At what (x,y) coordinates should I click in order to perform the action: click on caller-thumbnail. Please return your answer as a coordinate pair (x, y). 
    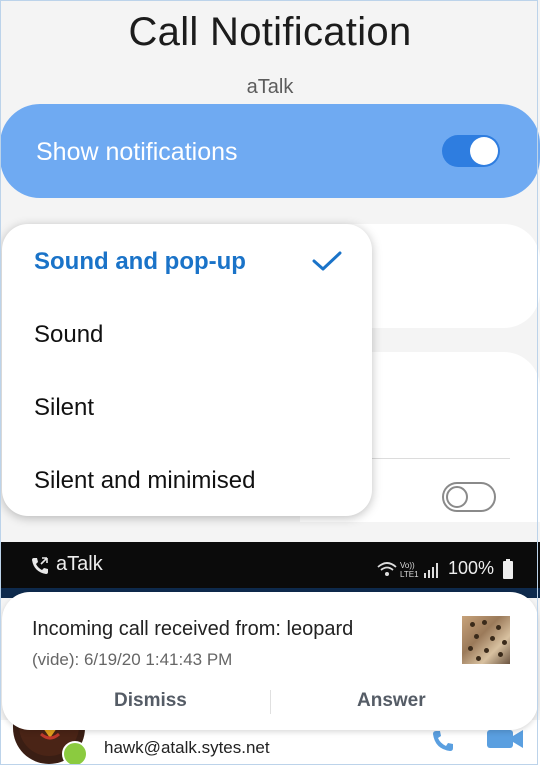
    Looking at the image, I should click on (486, 640).